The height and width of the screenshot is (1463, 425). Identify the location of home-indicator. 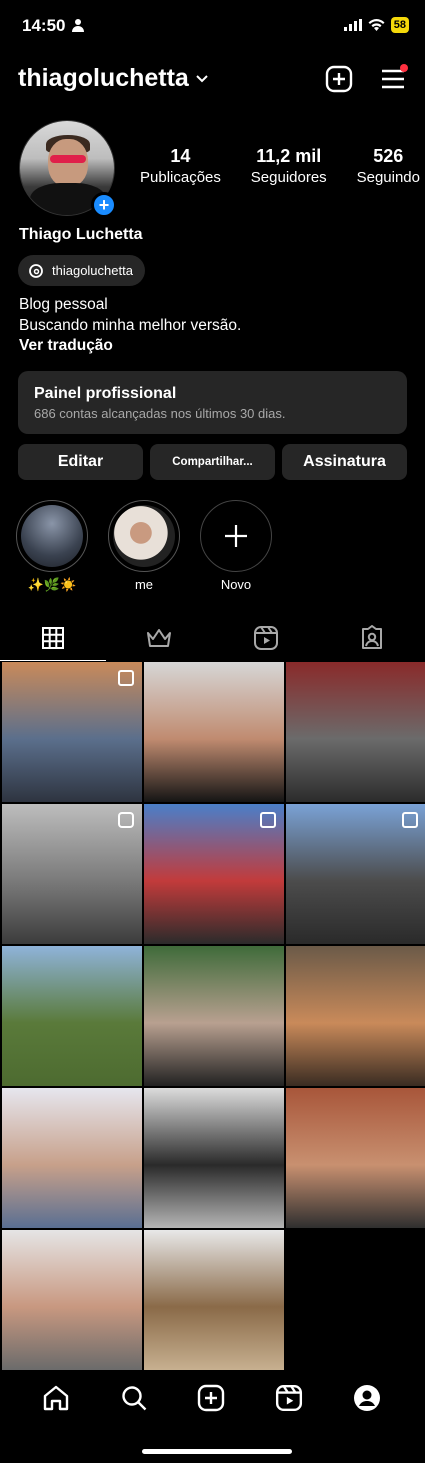
(217, 1451).